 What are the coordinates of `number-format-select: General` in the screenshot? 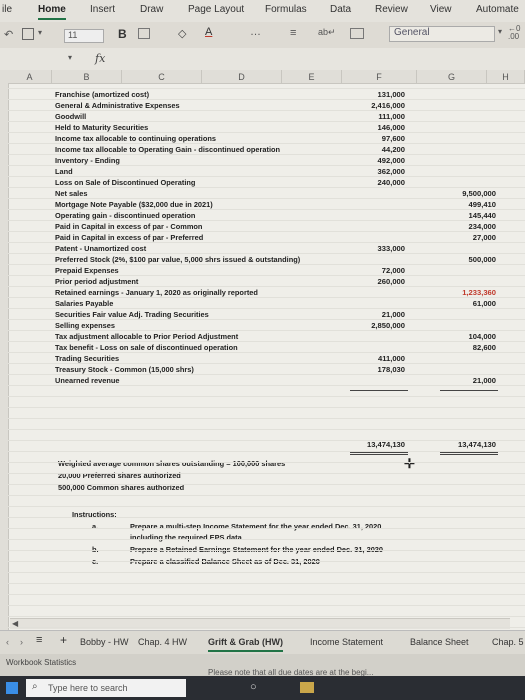 It's located at (442, 34).